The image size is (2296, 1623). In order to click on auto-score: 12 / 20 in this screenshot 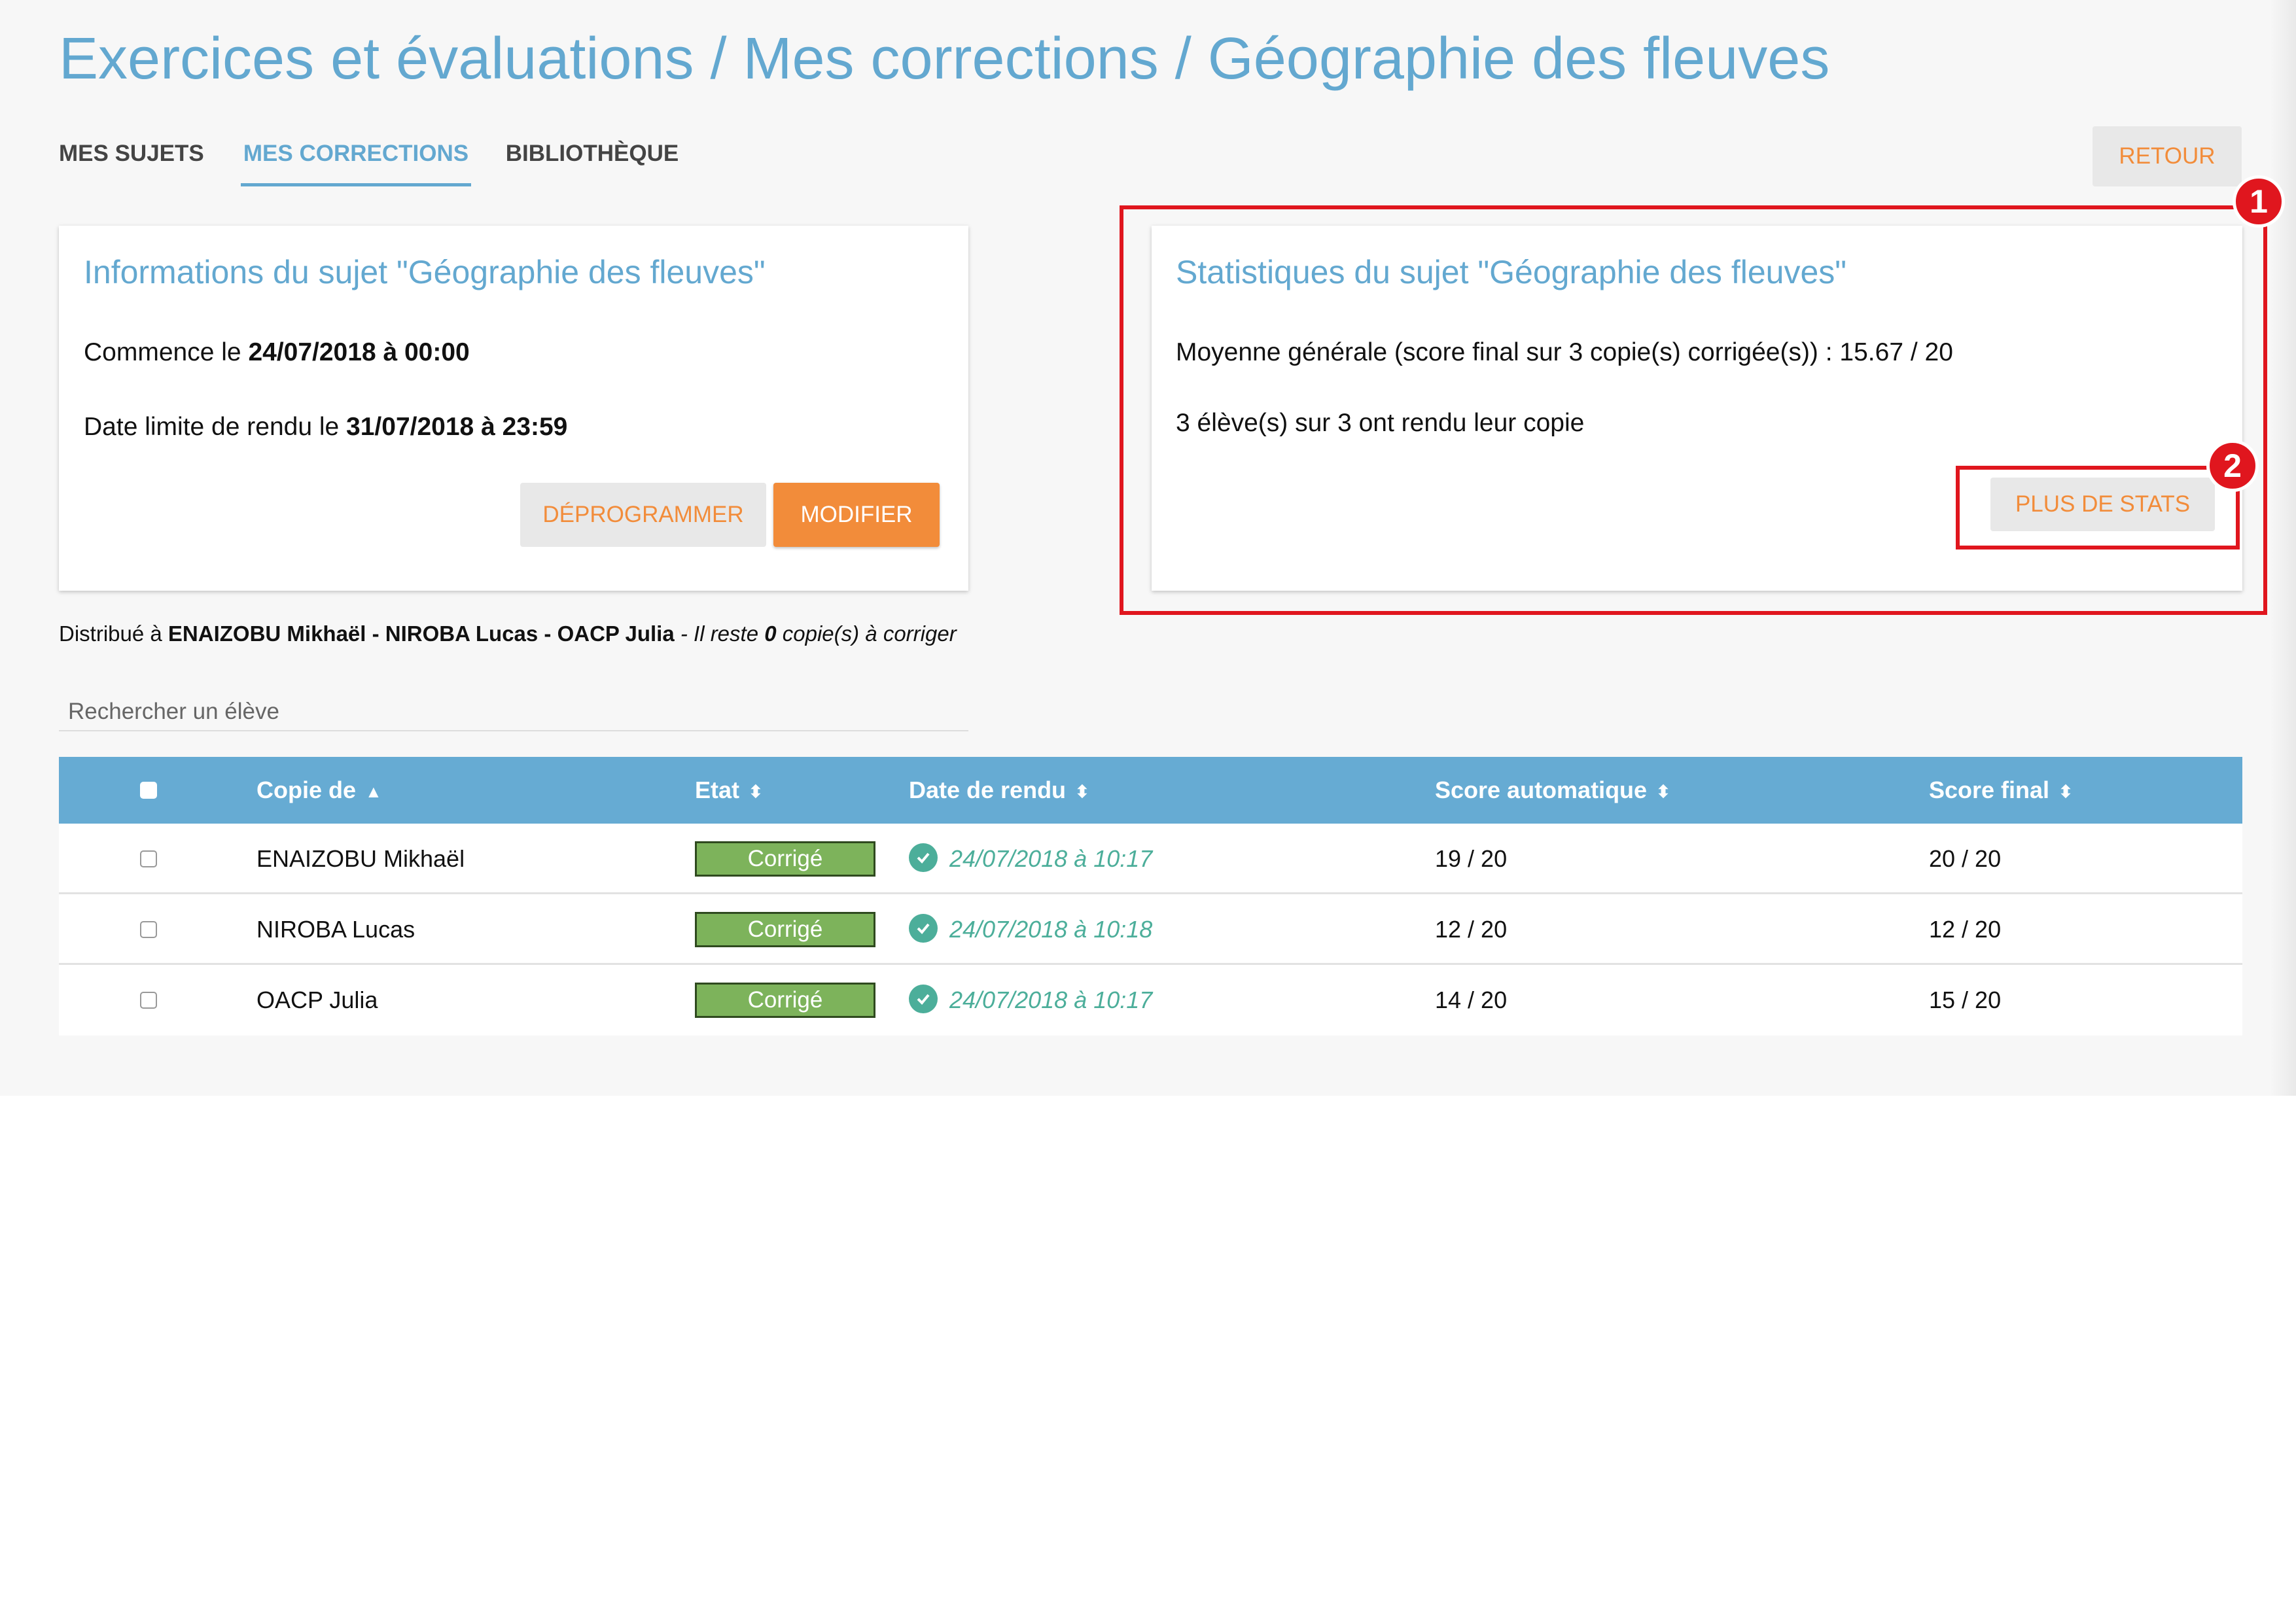, I will do `click(1472, 930)`.